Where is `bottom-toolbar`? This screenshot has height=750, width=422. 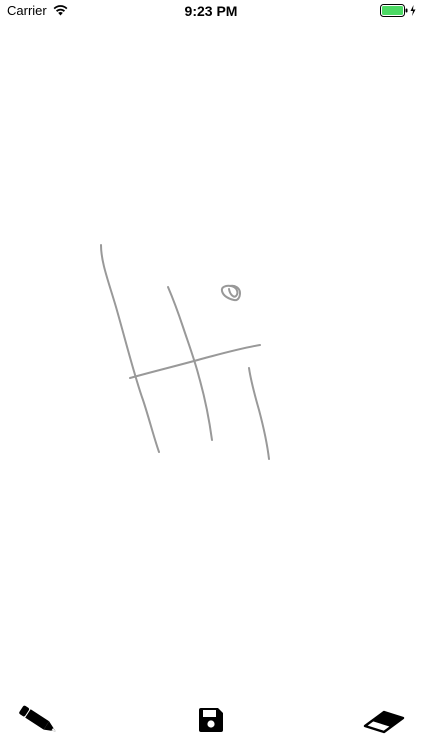 bottom-toolbar is located at coordinates (211, 720).